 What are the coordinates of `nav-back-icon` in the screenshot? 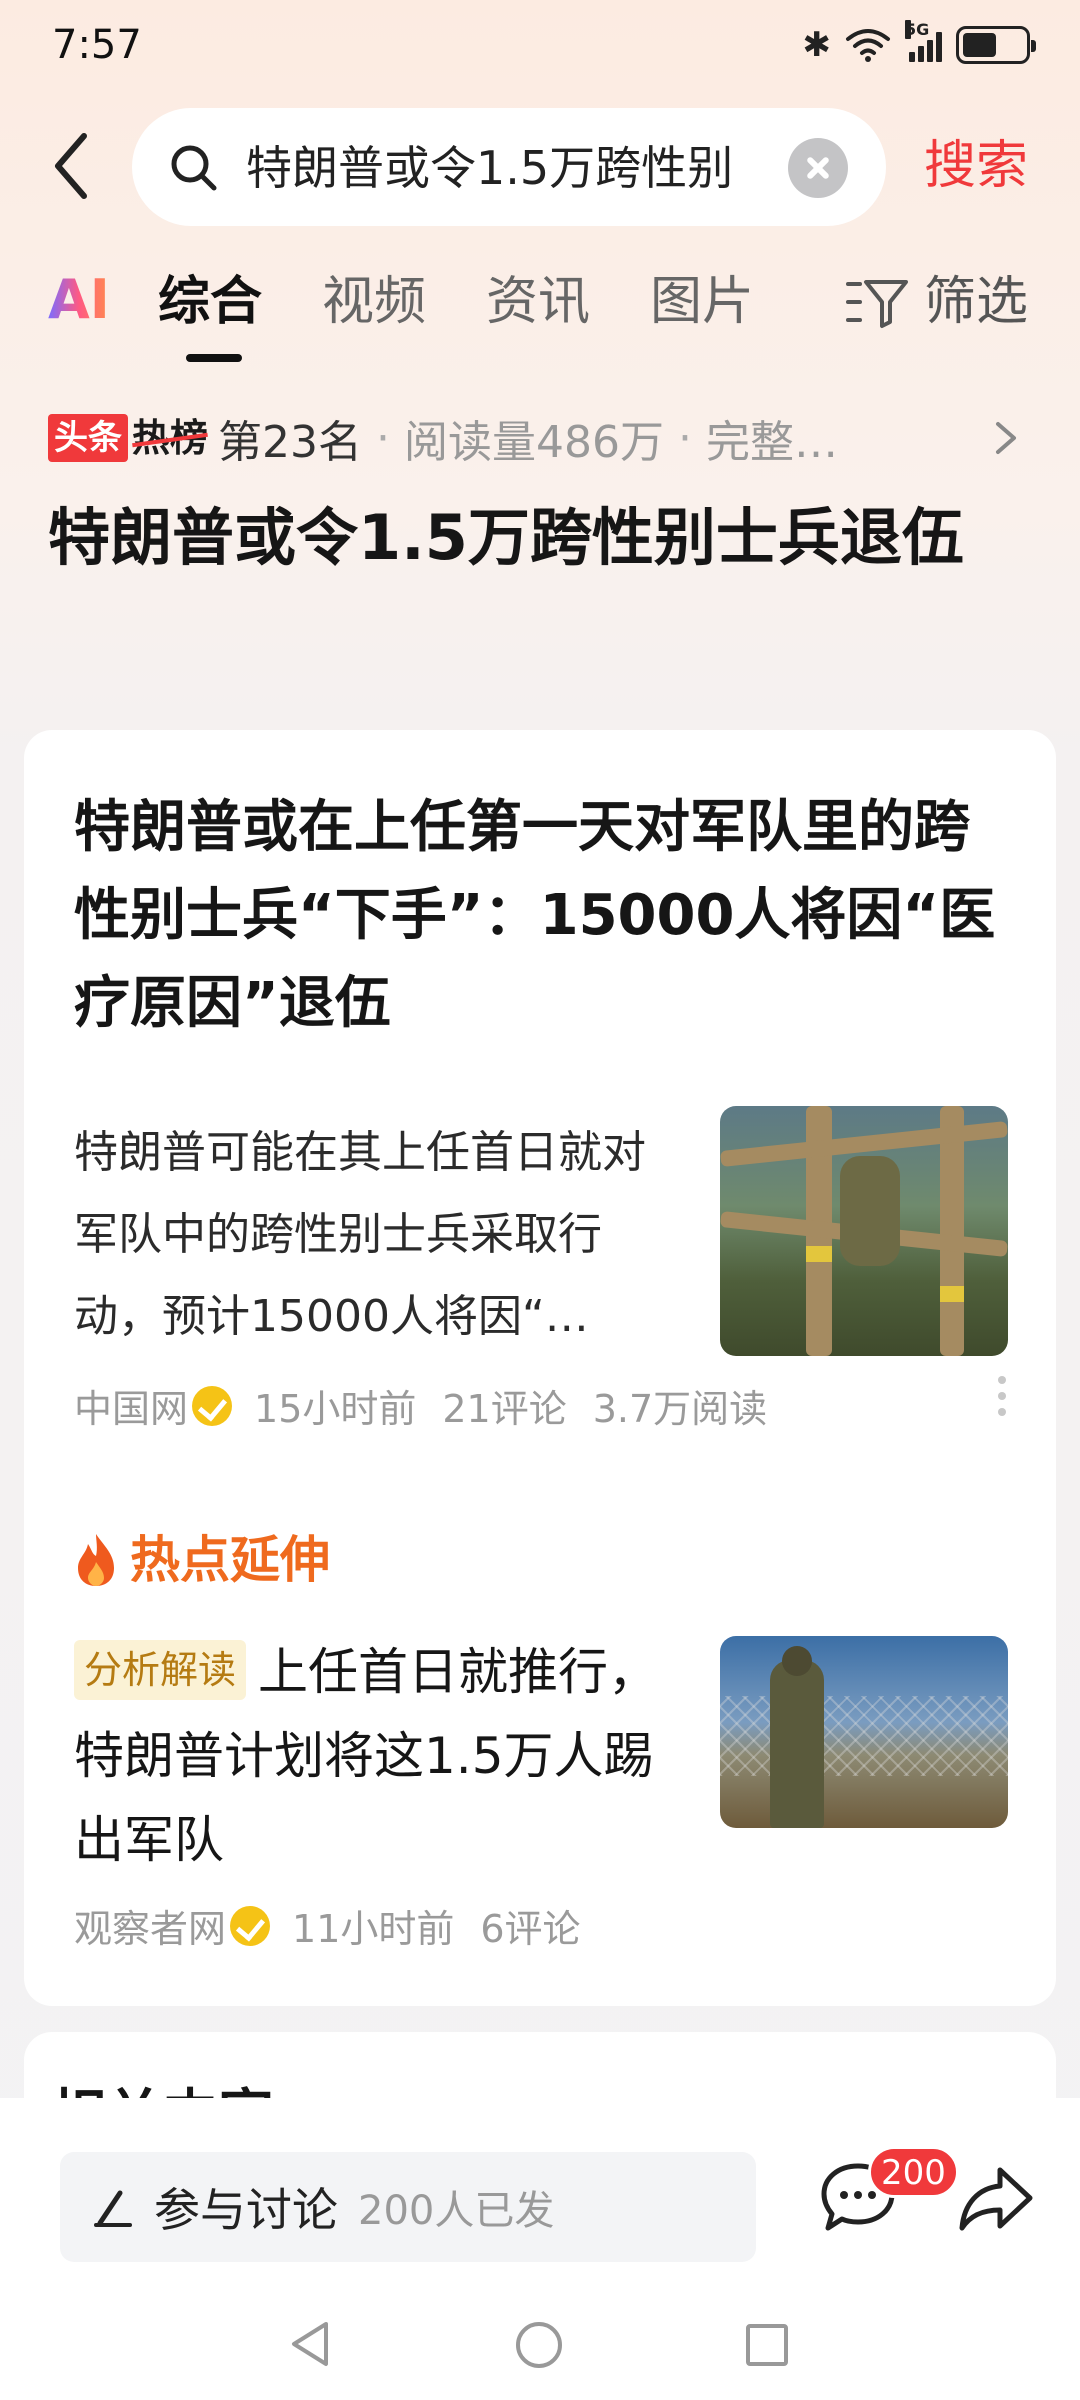 It's located at (310, 2344).